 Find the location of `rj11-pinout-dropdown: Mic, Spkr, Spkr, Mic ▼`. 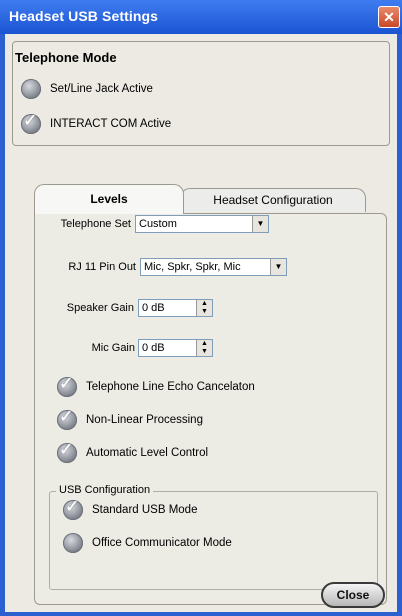

rj11-pinout-dropdown: Mic, Spkr, Spkr, Mic ▼ is located at coordinates (213, 267).